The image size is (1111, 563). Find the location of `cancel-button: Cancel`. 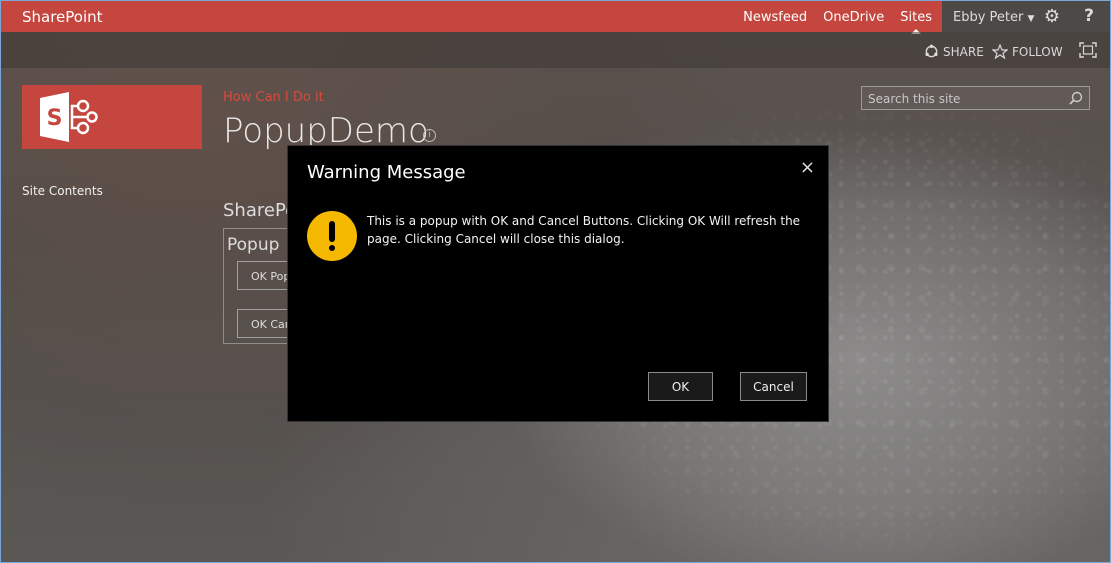

cancel-button: Cancel is located at coordinates (773, 386).